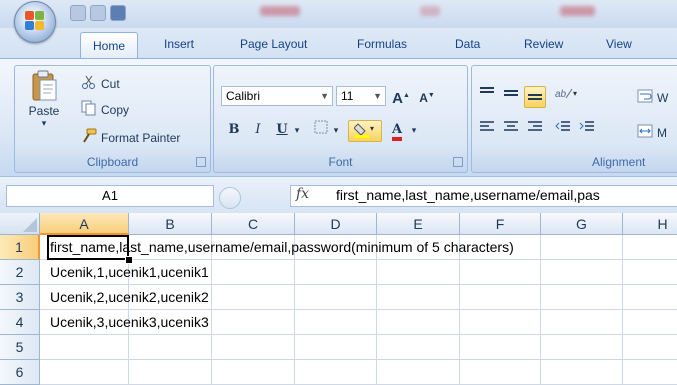 This screenshot has height=385, width=677. I want to click on font-name-combo: Calibri ▼, so click(277, 96).